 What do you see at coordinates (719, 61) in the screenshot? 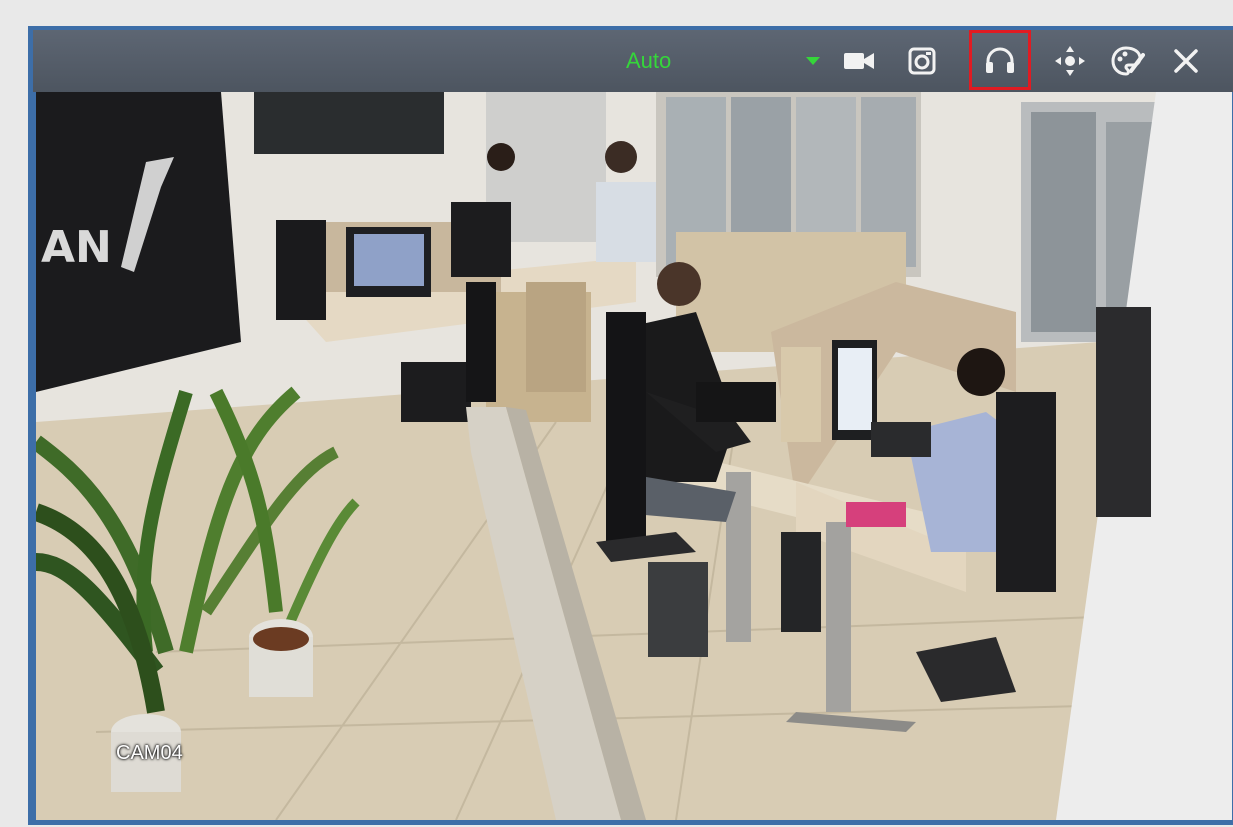
I see `stream-mode-select: Auto` at bounding box center [719, 61].